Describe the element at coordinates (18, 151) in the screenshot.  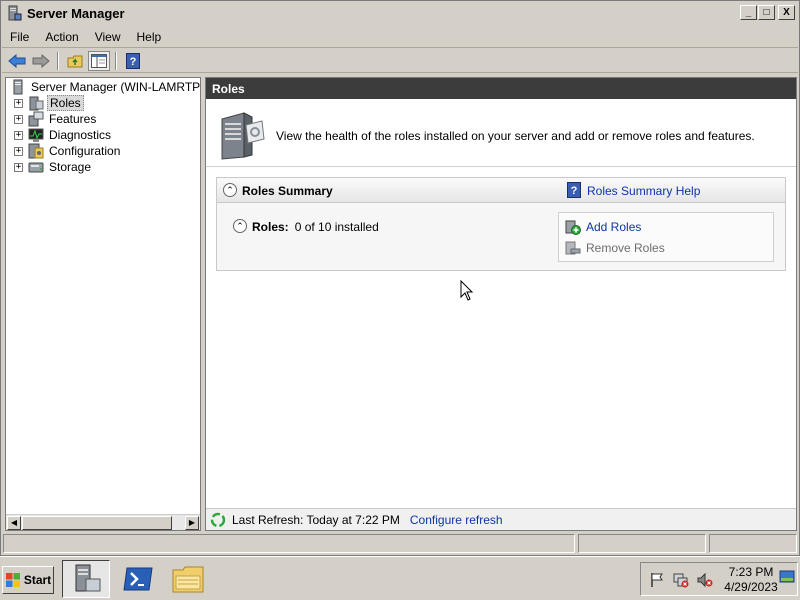
I see `expand-configuration-toggle: +` at that location.